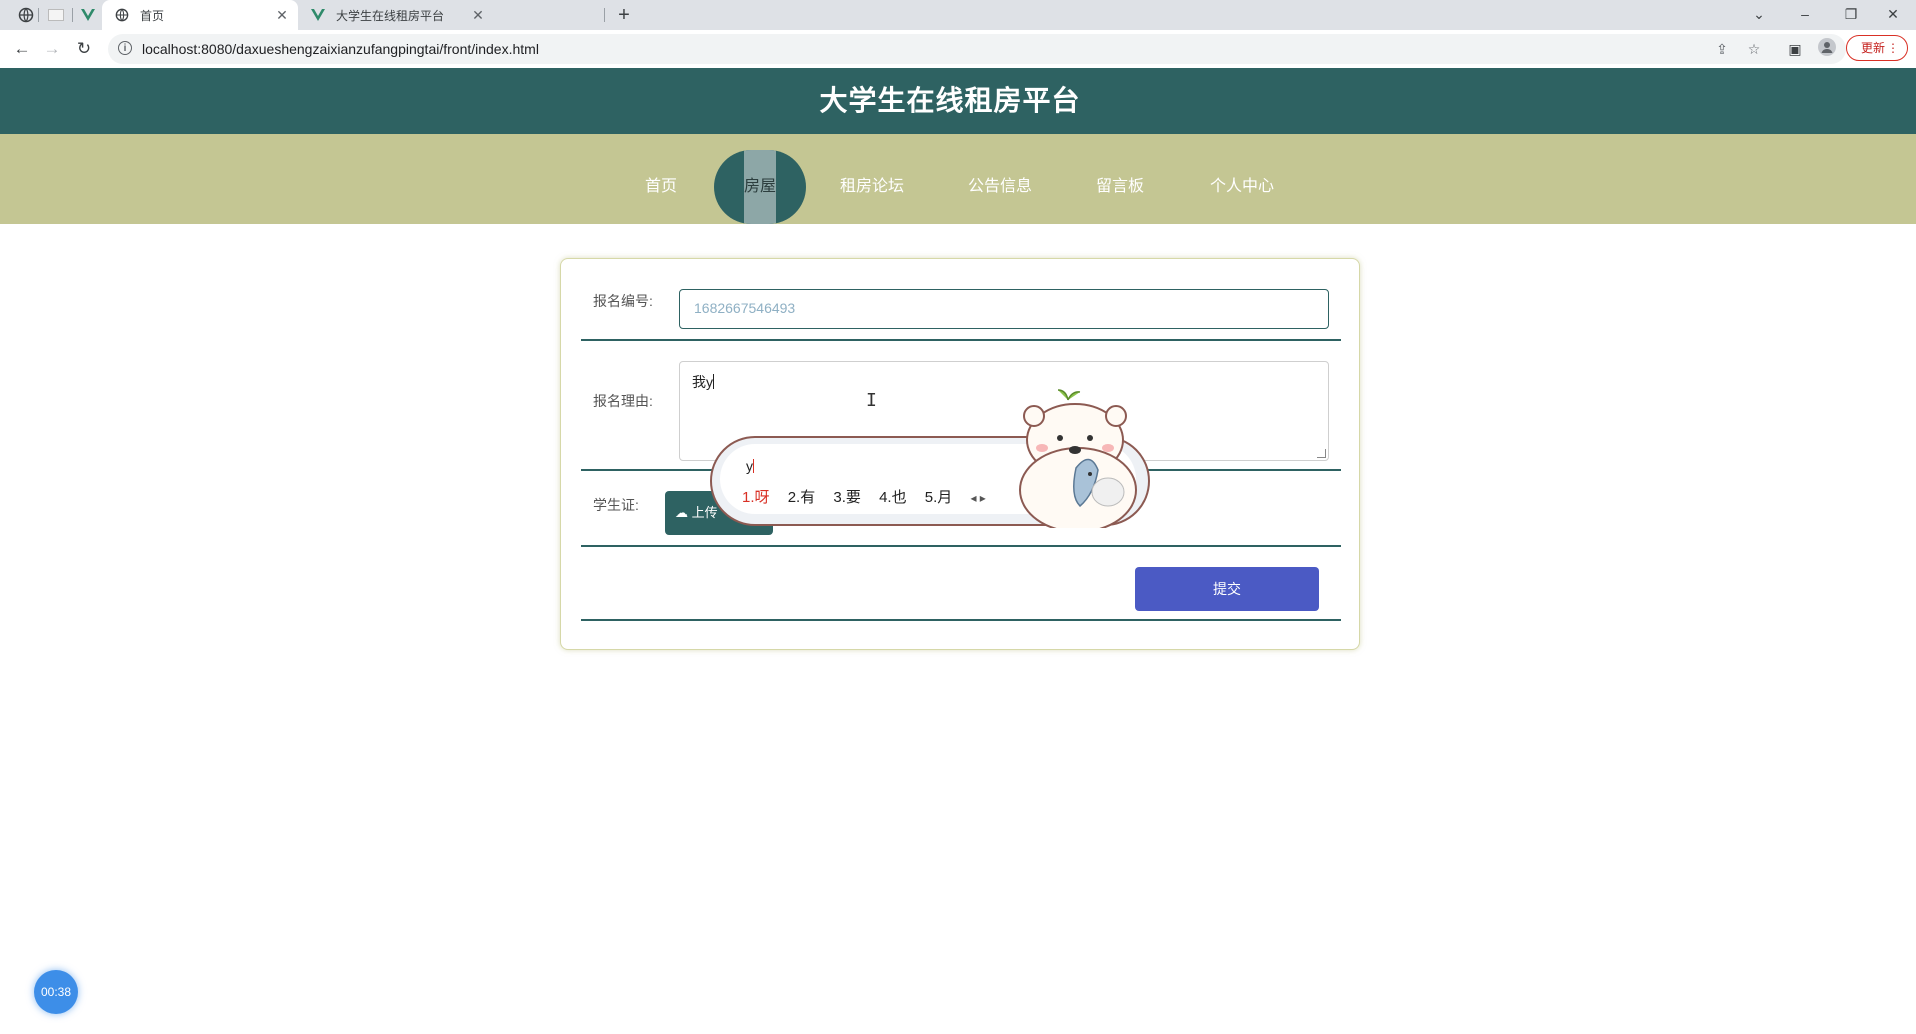 This screenshot has height=1034, width=1916. What do you see at coordinates (1893, 15) in the screenshot?
I see `close-window-icon: ✕` at bounding box center [1893, 15].